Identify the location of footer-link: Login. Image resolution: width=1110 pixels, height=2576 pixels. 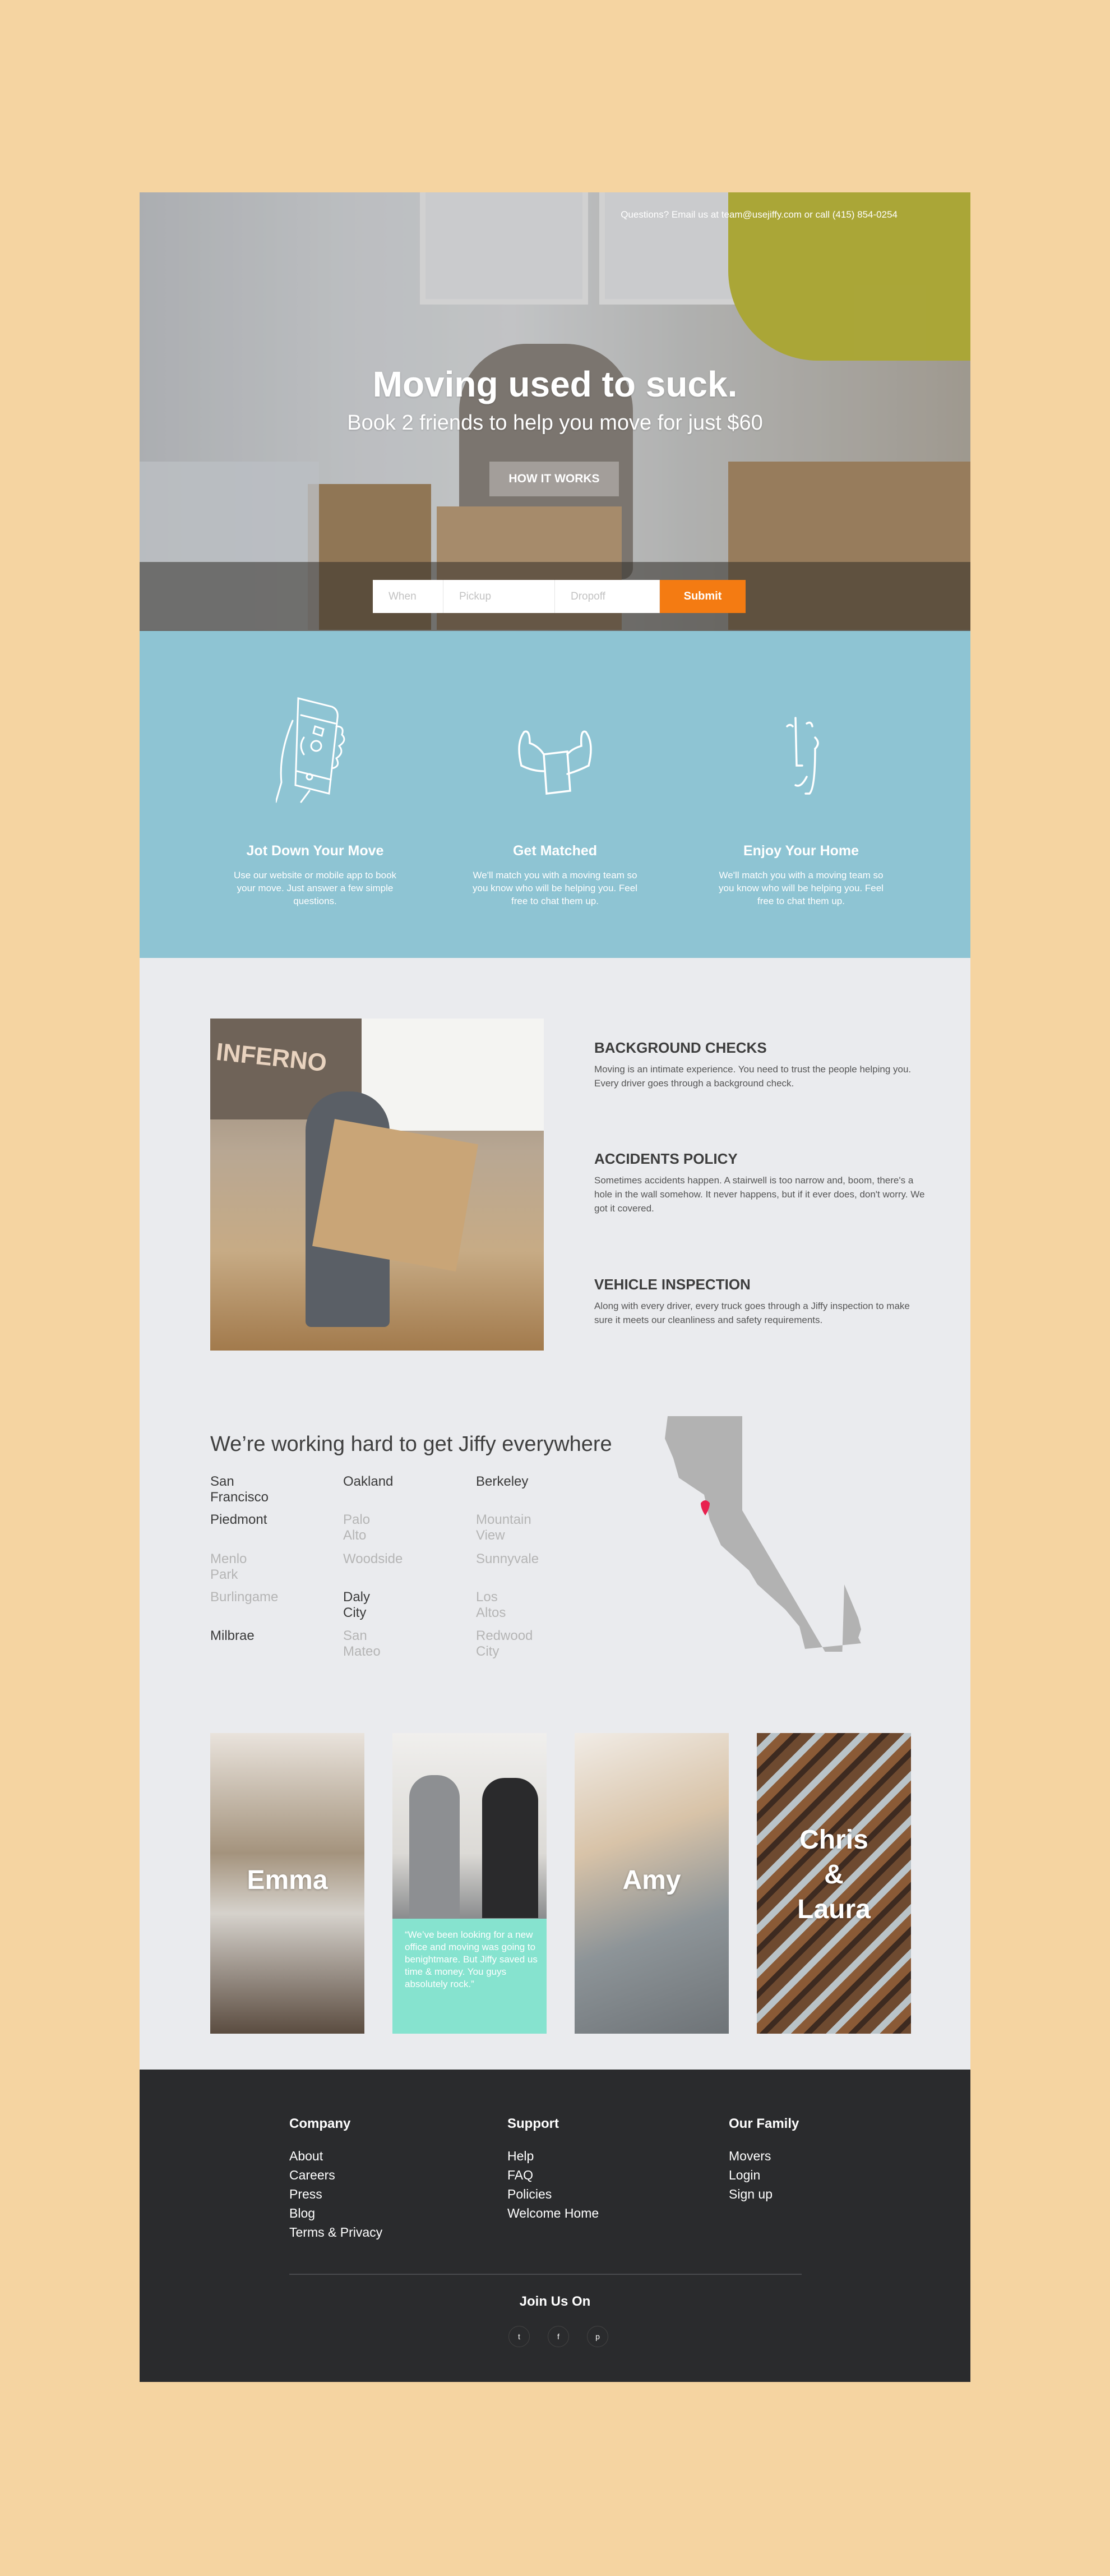
(764, 2175).